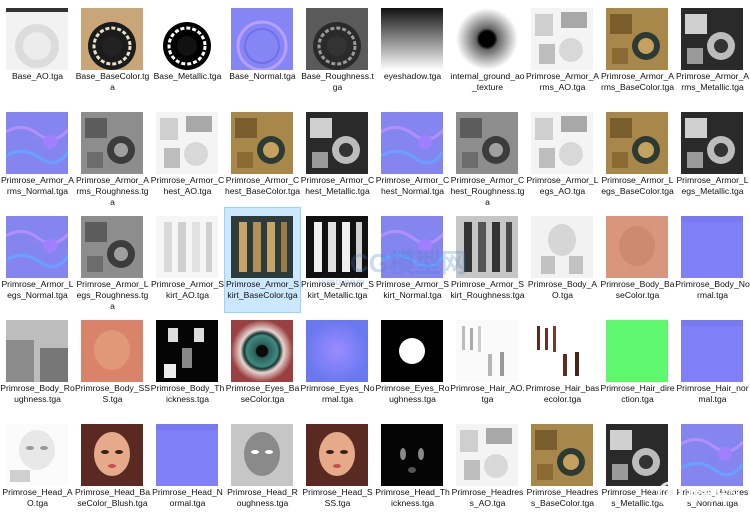 The image size is (750, 513). I want to click on file-item: Primrose_Armor_Arms_Roughness.tga, so click(112, 156).